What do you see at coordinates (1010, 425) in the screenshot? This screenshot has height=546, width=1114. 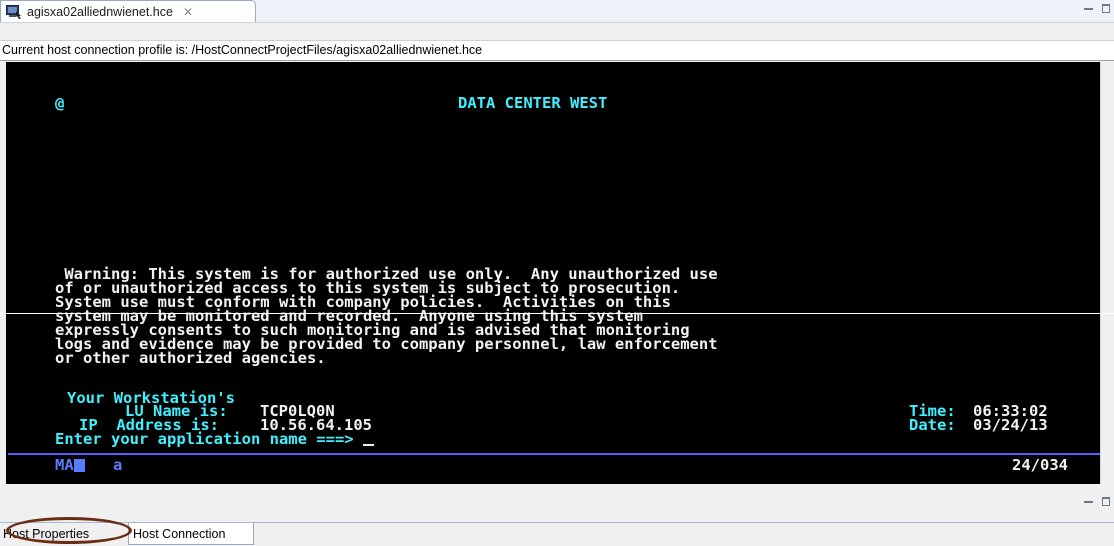 I see `date-value: 03/24/13` at bounding box center [1010, 425].